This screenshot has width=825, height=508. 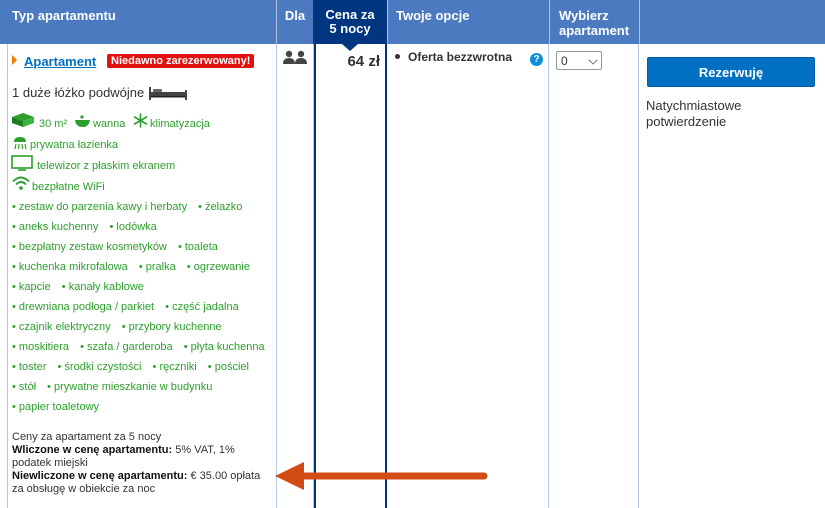 I want to click on header-price-line1: Cena za, so click(x=350, y=14).